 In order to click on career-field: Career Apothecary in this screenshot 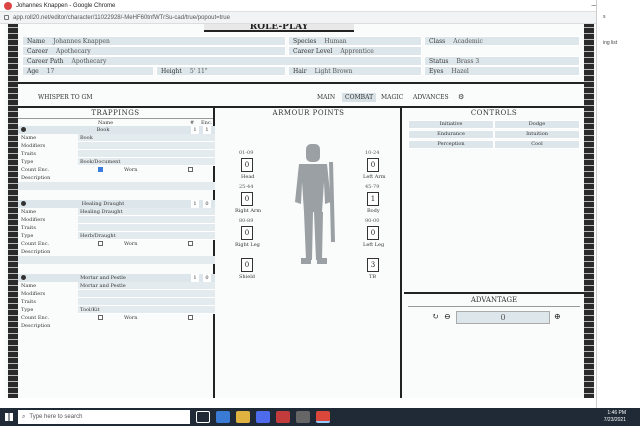, I will do `click(154, 51)`.